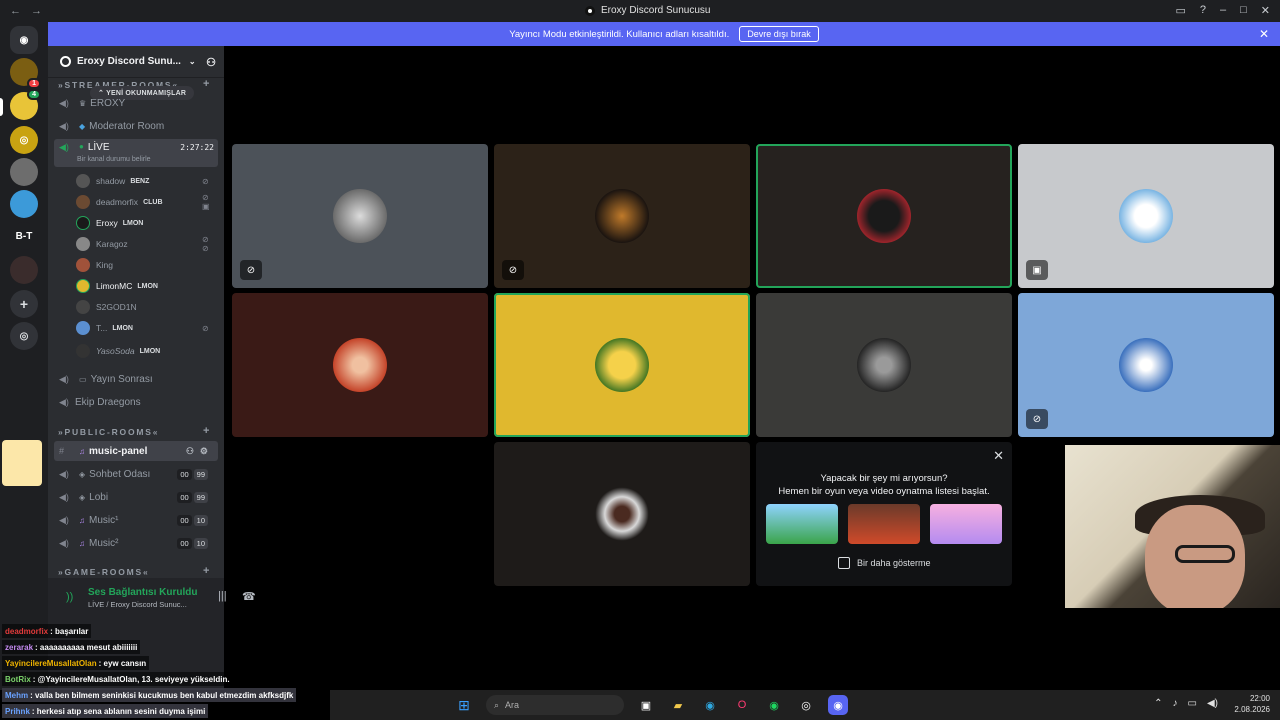 The width and height of the screenshot is (1280, 720). I want to click on voice-user: T... LMON ⊘, so click(142, 328).